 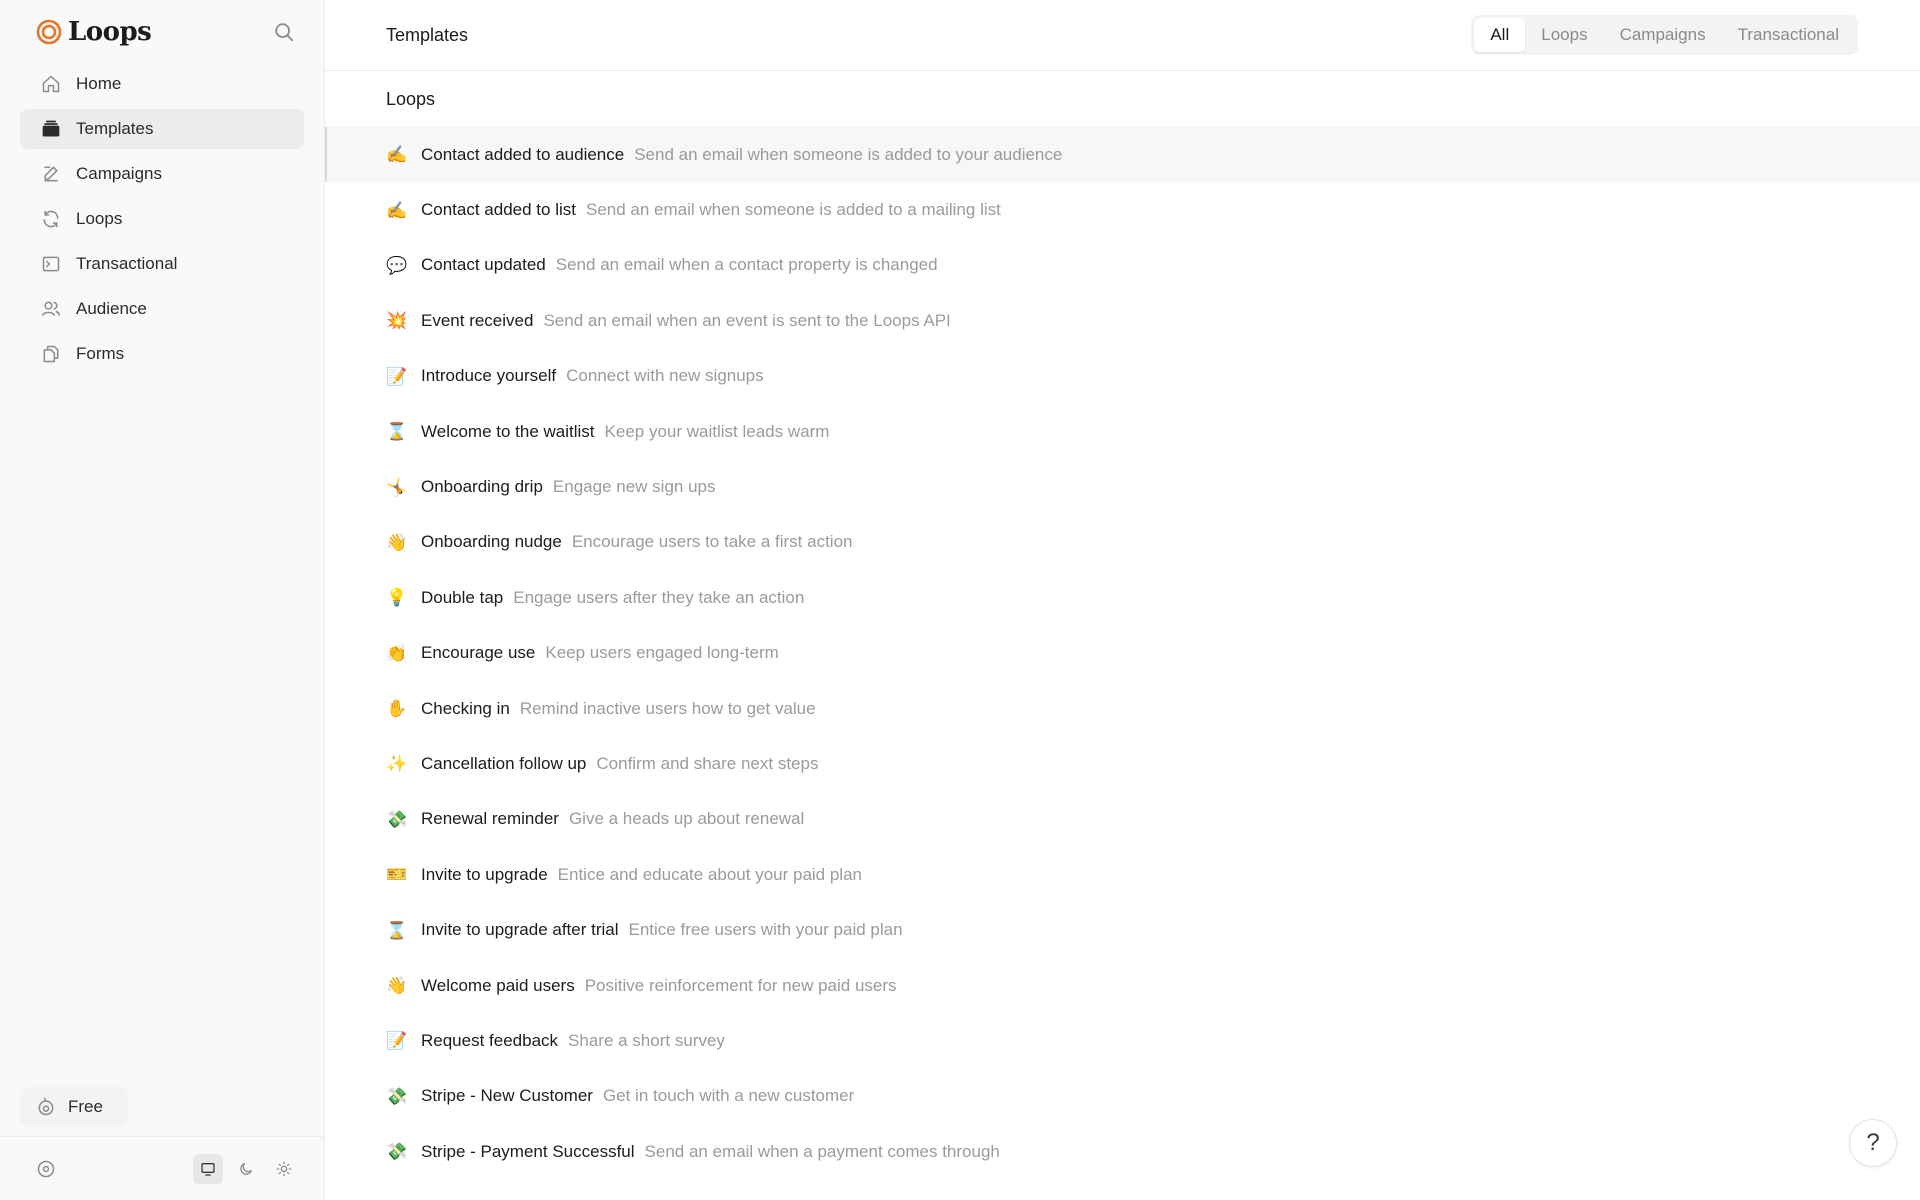 I want to click on tab-transactional: Transactional, so click(x=1788, y=35).